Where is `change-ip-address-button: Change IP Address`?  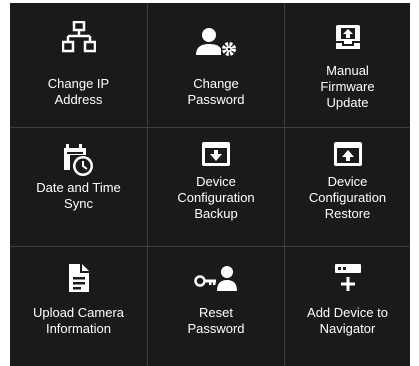 change-ip-address-button: Change IP Address is located at coordinates (79, 65).